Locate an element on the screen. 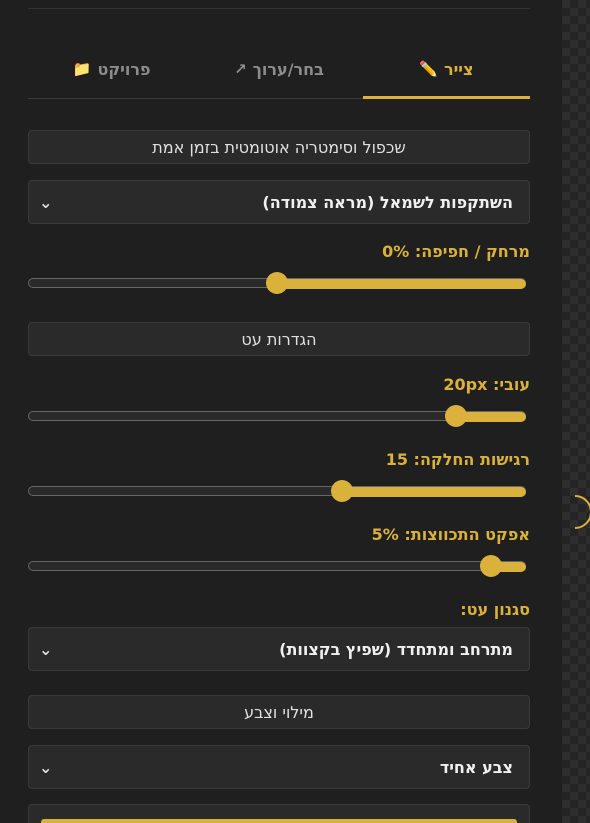 The height and width of the screenshot is (823, 590). tab-bar: צייר ✏️ בחר/ערוך ↗ פרויקט 📁 is located at coordinates (279, 69).